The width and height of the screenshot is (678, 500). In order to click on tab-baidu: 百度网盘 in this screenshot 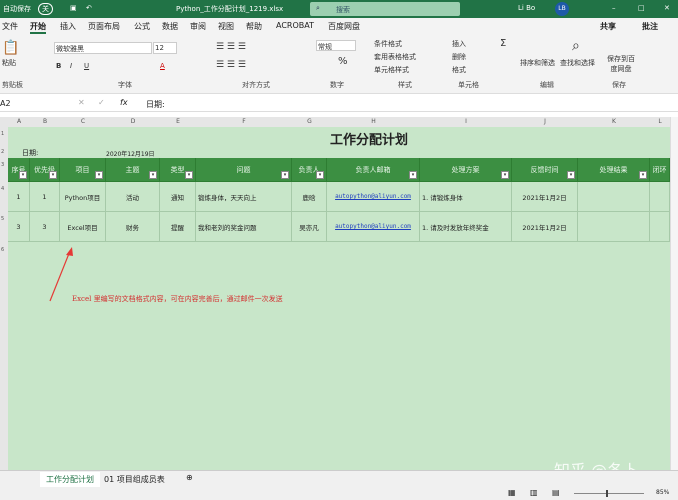, I will do `click(344, 26)`.